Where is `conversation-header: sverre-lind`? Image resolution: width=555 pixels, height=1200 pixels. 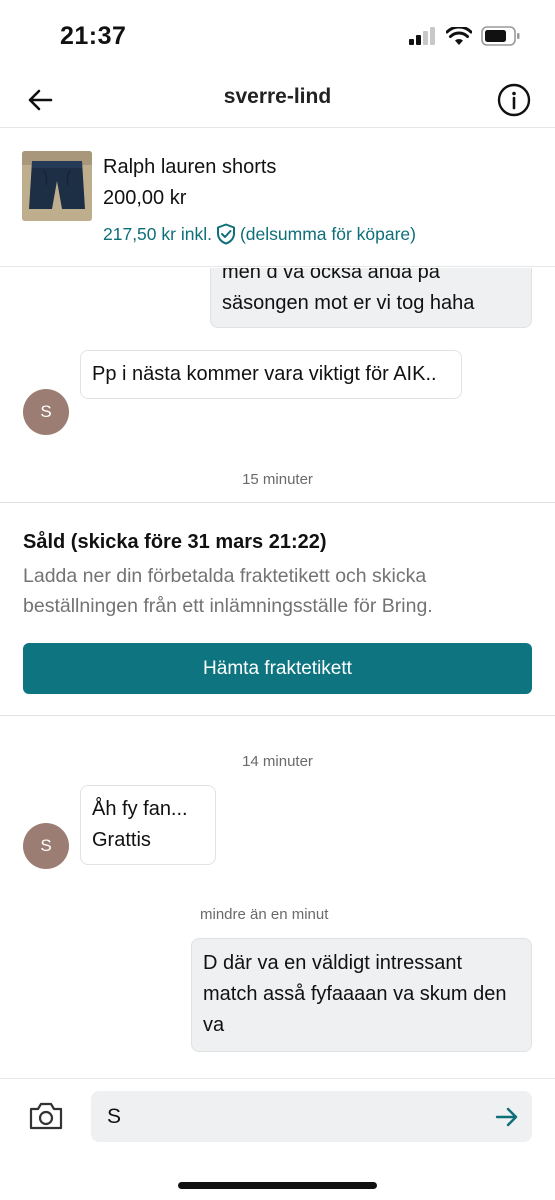 conversation-header: sverre-lind is located at coordinates (277, 100).